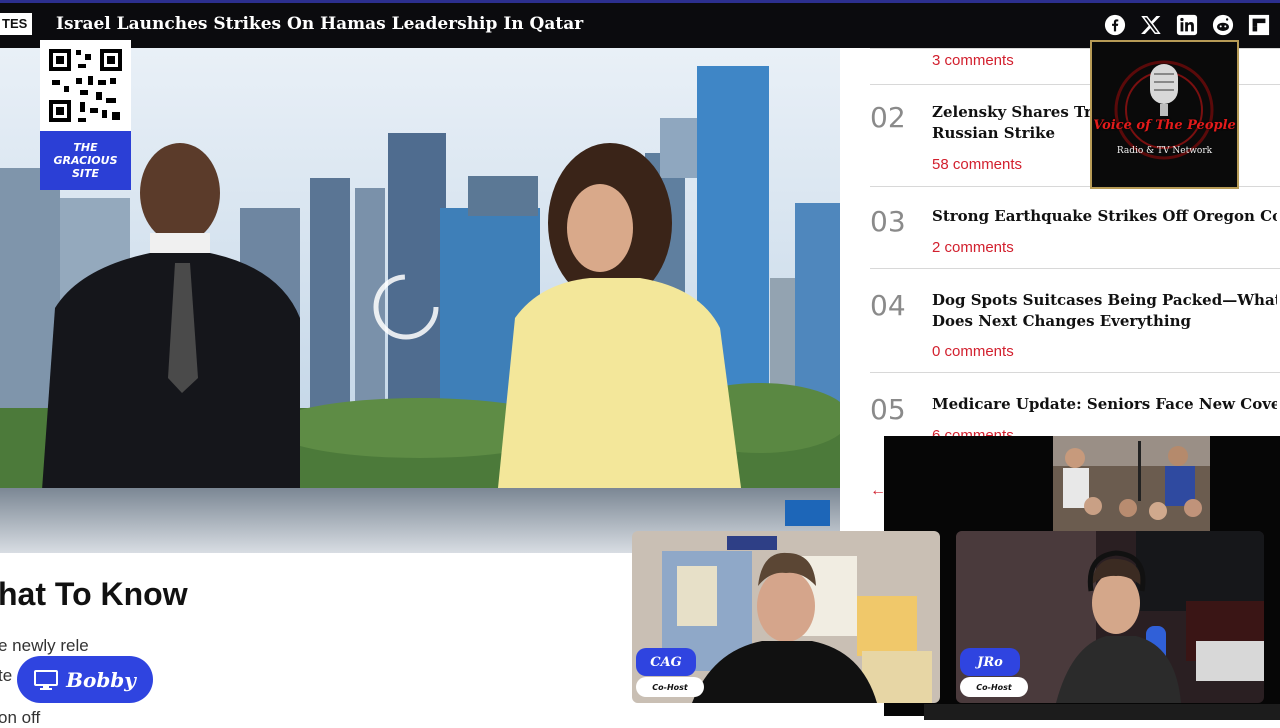 This screenshot has width=1280, height=728. I want to click on votp-title: Voice of The People, so click(1164, 125).